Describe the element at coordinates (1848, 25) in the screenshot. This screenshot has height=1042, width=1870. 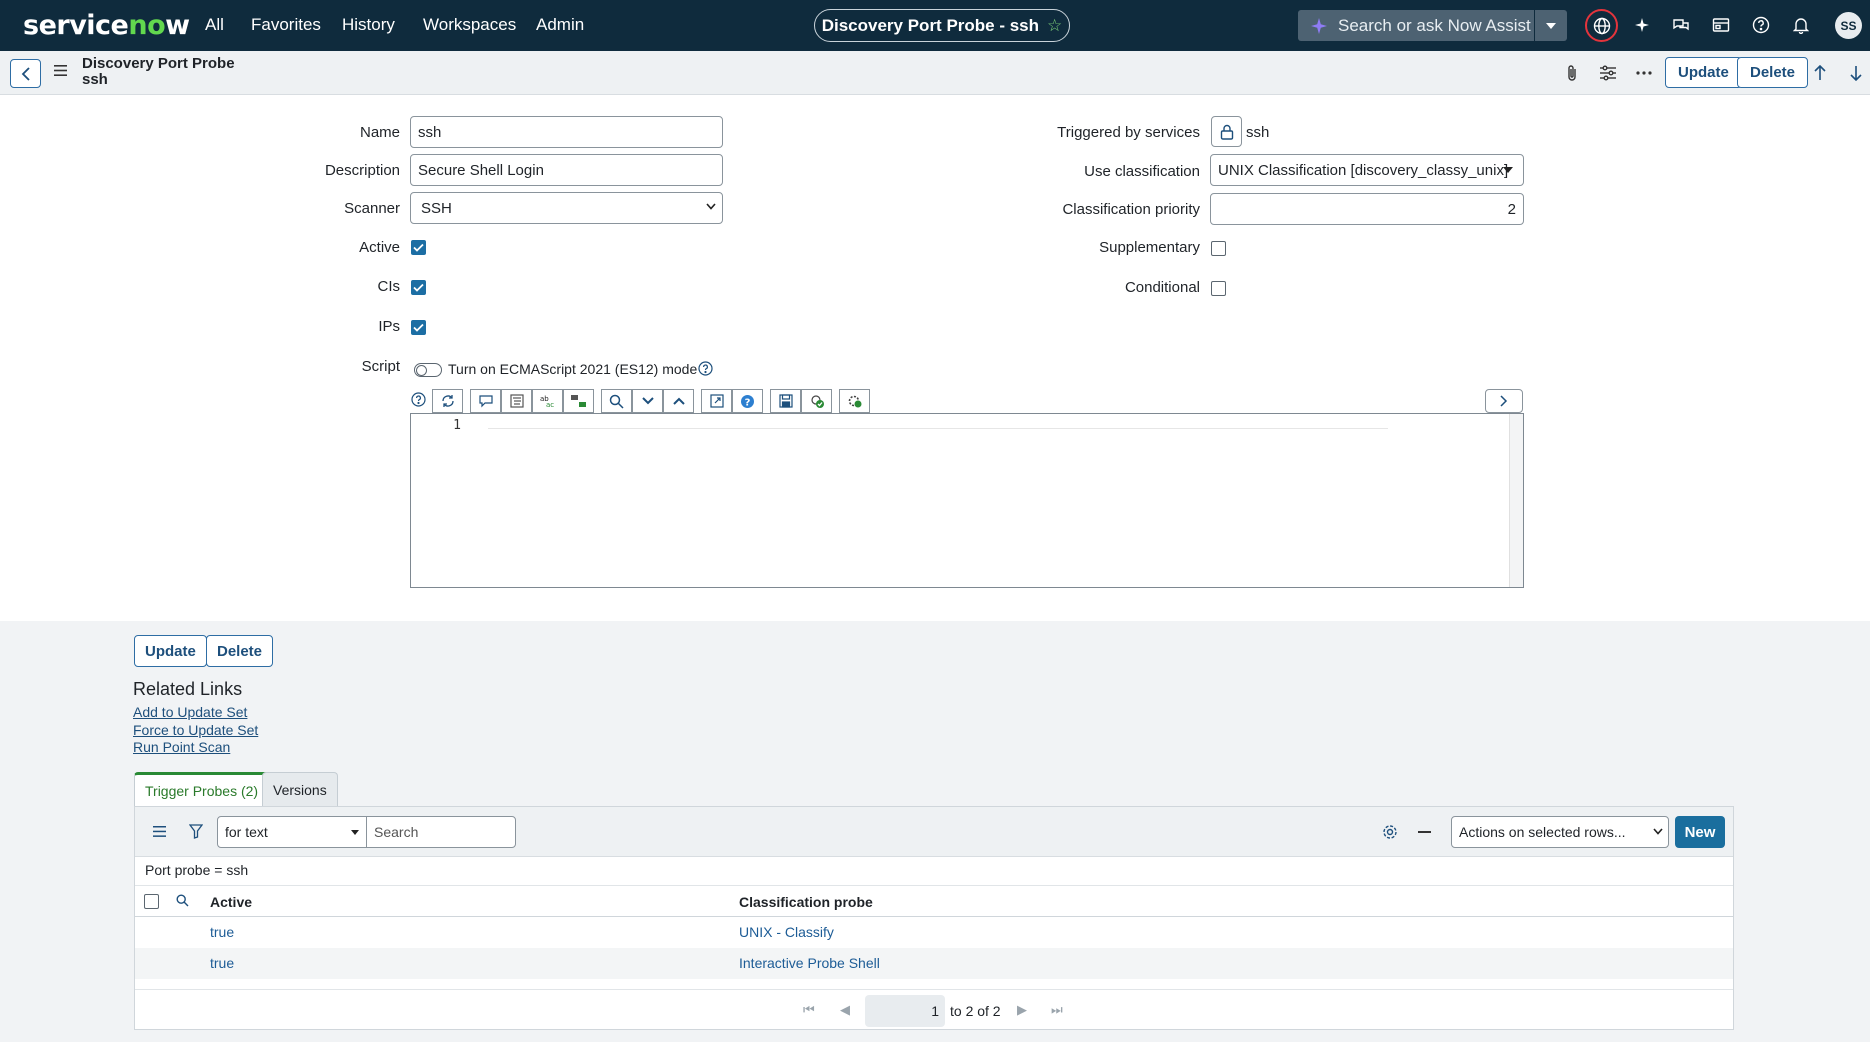
I see `user-avatar: SS` at that location.